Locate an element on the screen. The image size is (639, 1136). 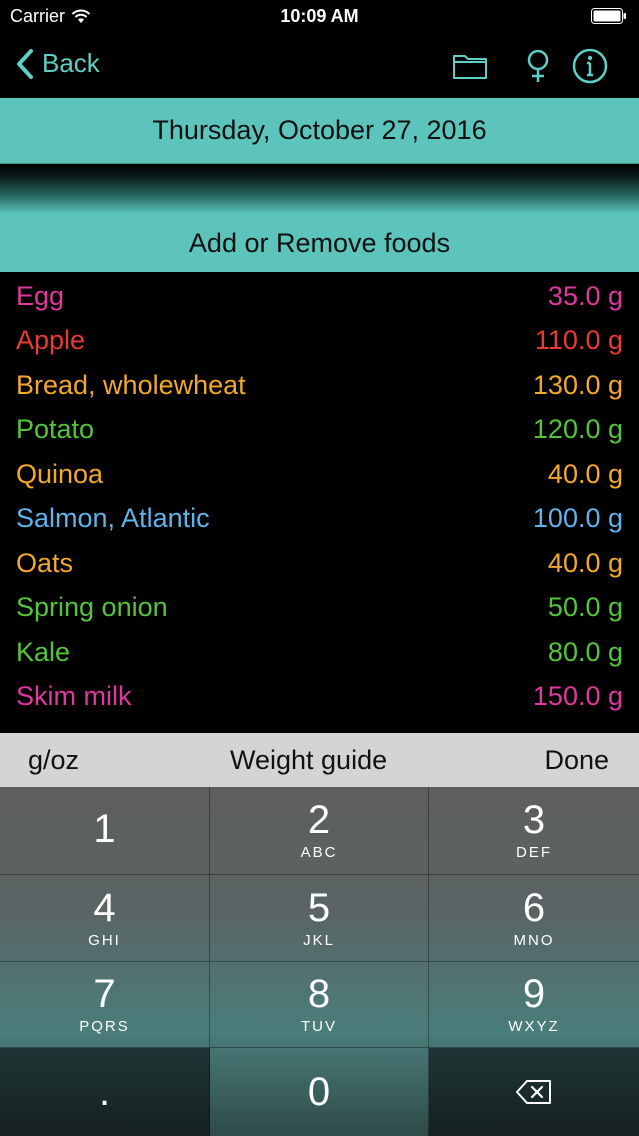
food-weight: 130.0 g is located at coordinates (577, 384).